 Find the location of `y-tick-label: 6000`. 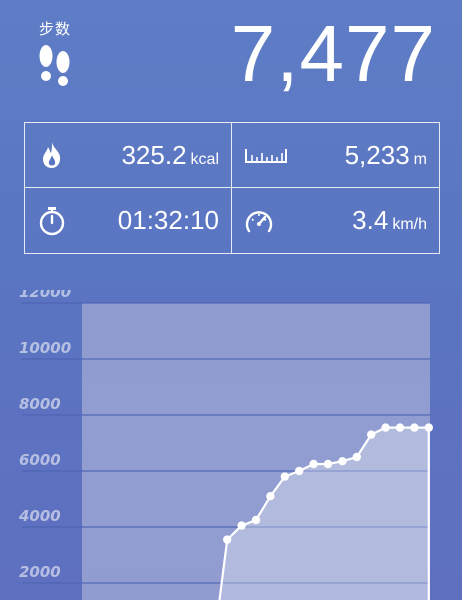

y-tick-label: 6000 is located at coordinates (40, 460).